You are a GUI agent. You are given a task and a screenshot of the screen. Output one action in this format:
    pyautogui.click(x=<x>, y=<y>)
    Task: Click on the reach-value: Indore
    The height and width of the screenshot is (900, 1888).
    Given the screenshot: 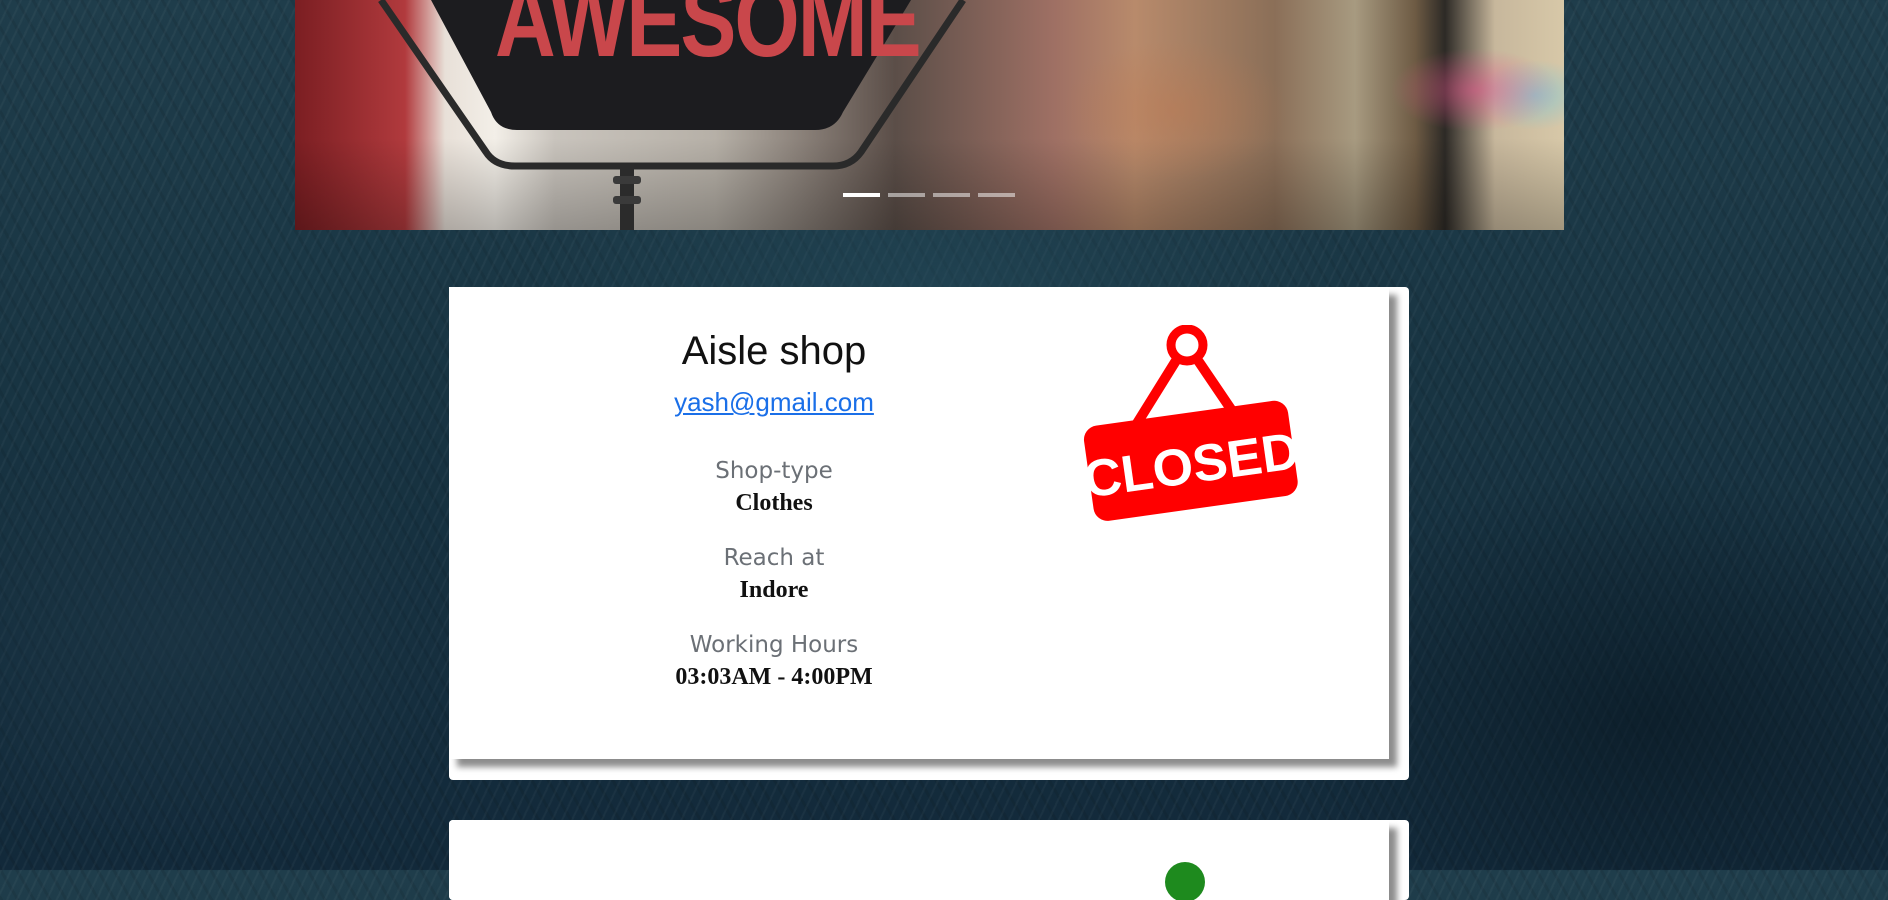 What is the action you would take?
    pyautogui.click(x=774, y=590)
    